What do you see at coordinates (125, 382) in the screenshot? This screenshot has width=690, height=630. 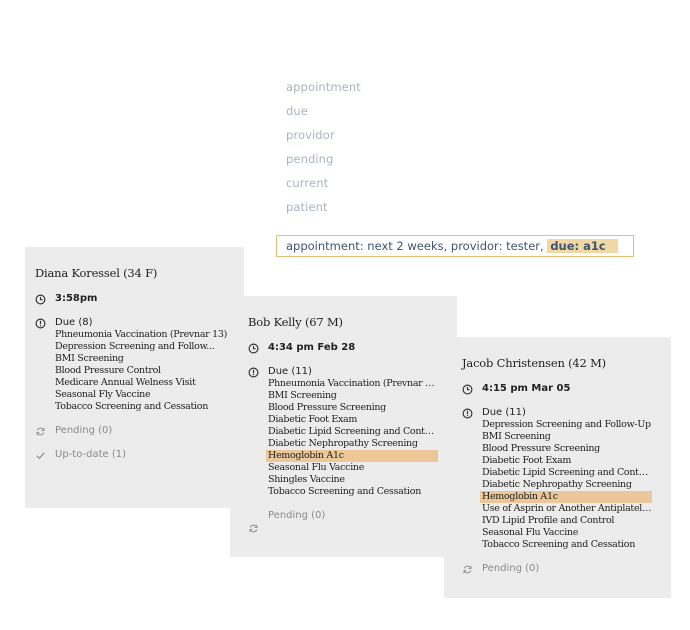 I see `list-item: Medicare Annual Welness Visit` at bounding box center [125, 382].